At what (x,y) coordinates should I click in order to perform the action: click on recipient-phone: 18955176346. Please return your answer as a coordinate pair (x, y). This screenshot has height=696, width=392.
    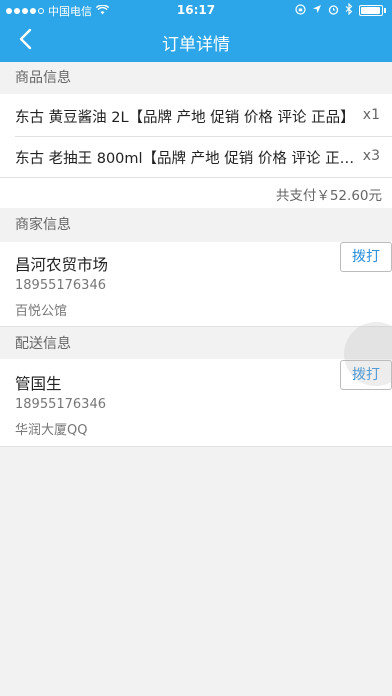
    Looking at the image, I should click on (60, 404).